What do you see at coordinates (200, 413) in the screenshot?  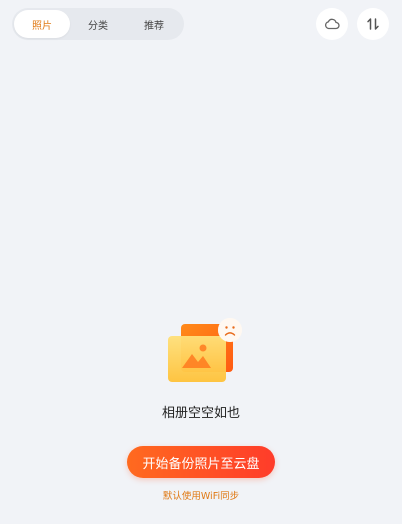 I see `empty-message: 相册空空如也` at bounding box center [200, 413].